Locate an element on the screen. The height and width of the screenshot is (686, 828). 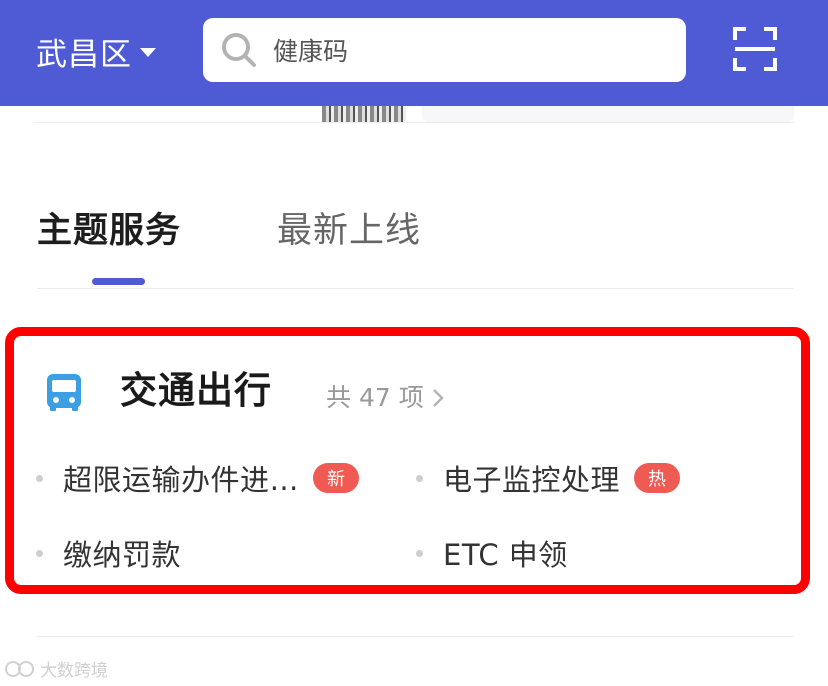
section-count-link: 共 47 项 is located at coordinates (385, 398).